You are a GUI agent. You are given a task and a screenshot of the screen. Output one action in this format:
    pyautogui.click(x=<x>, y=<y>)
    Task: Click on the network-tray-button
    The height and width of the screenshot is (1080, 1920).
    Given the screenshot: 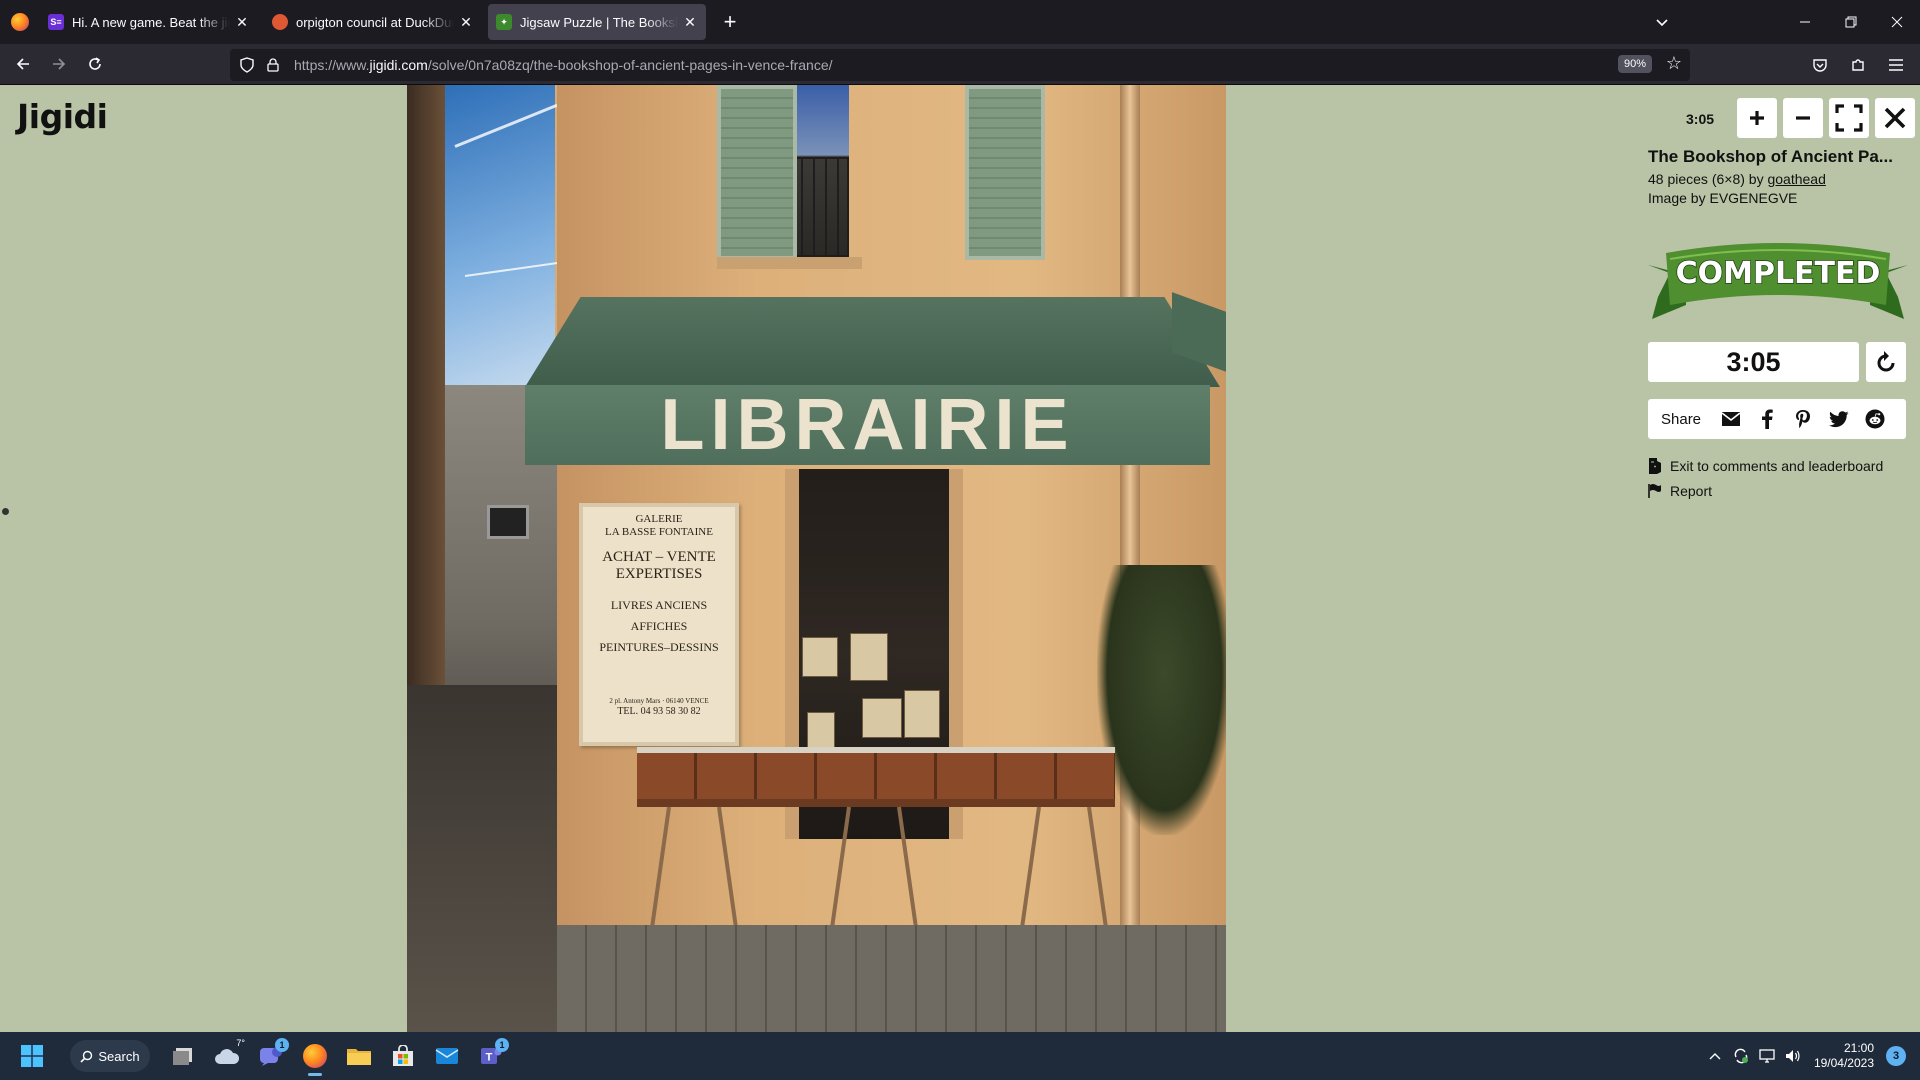 What is the action you would take?
    pyautogui.click(x=1767, y=1056)
    